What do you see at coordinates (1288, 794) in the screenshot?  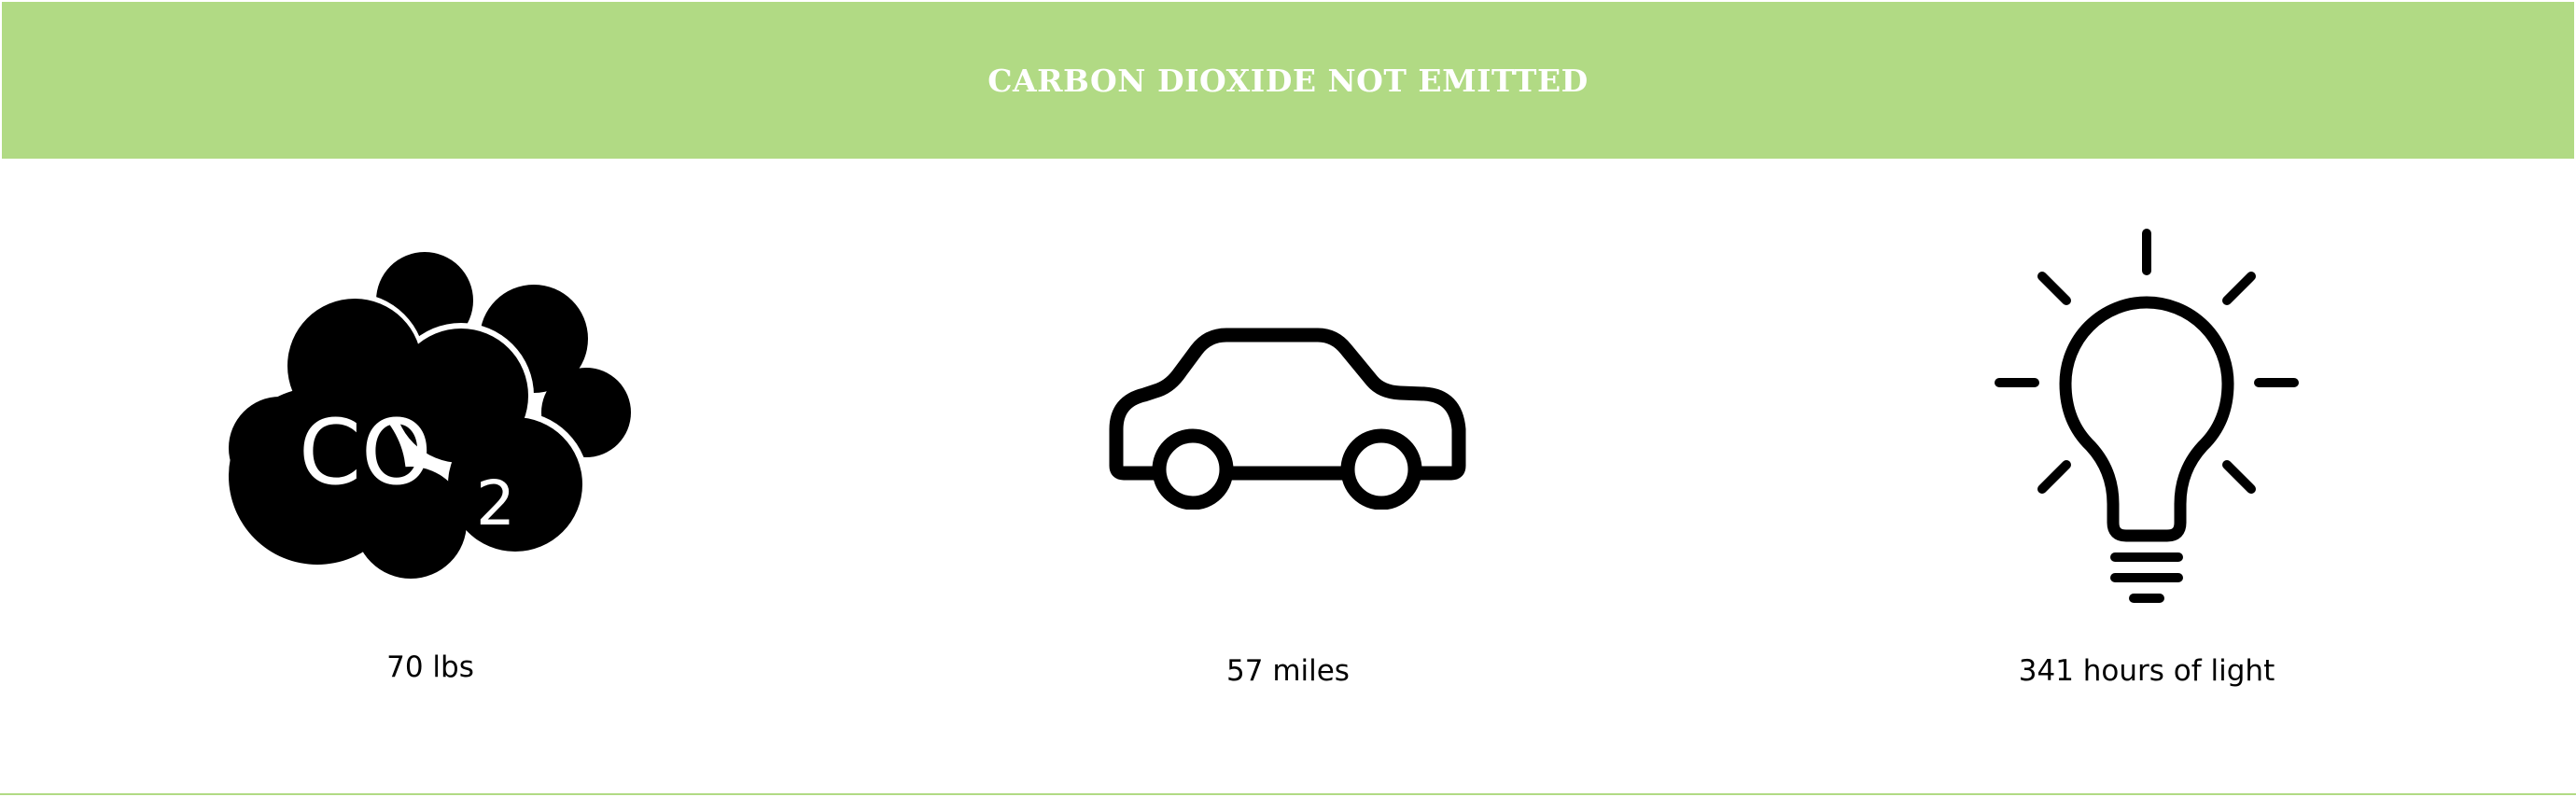 I see `bottom-divider` at bounding box center [1288, 794].